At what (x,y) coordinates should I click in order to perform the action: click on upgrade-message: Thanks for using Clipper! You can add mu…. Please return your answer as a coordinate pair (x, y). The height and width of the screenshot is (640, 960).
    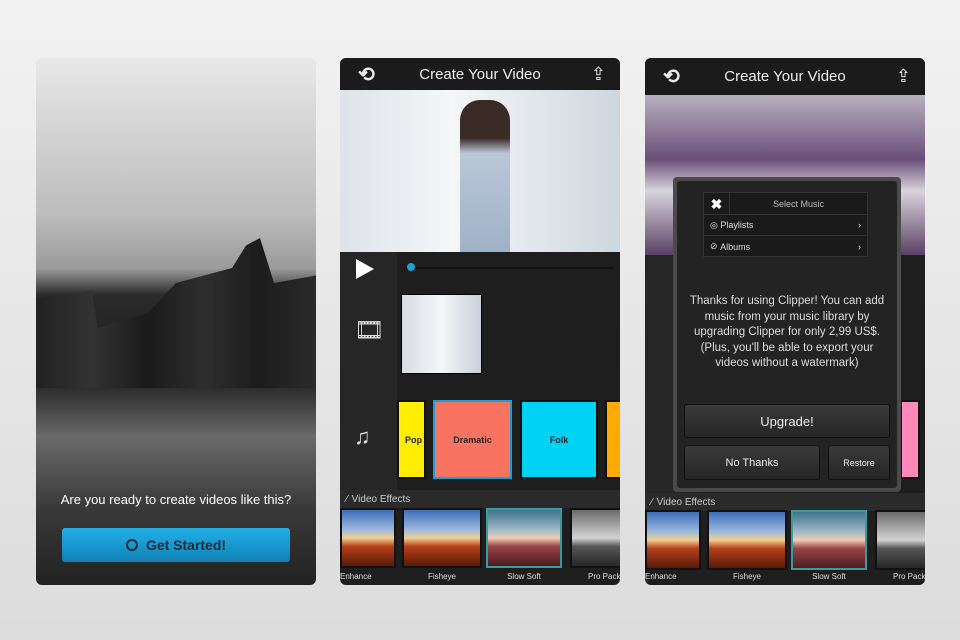
    Looking at the image, I should click on (787, 332).